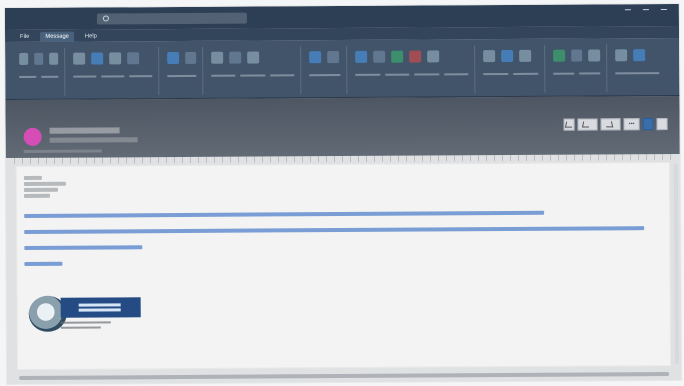  I want to click on minimize-icon, so click(627, 13).